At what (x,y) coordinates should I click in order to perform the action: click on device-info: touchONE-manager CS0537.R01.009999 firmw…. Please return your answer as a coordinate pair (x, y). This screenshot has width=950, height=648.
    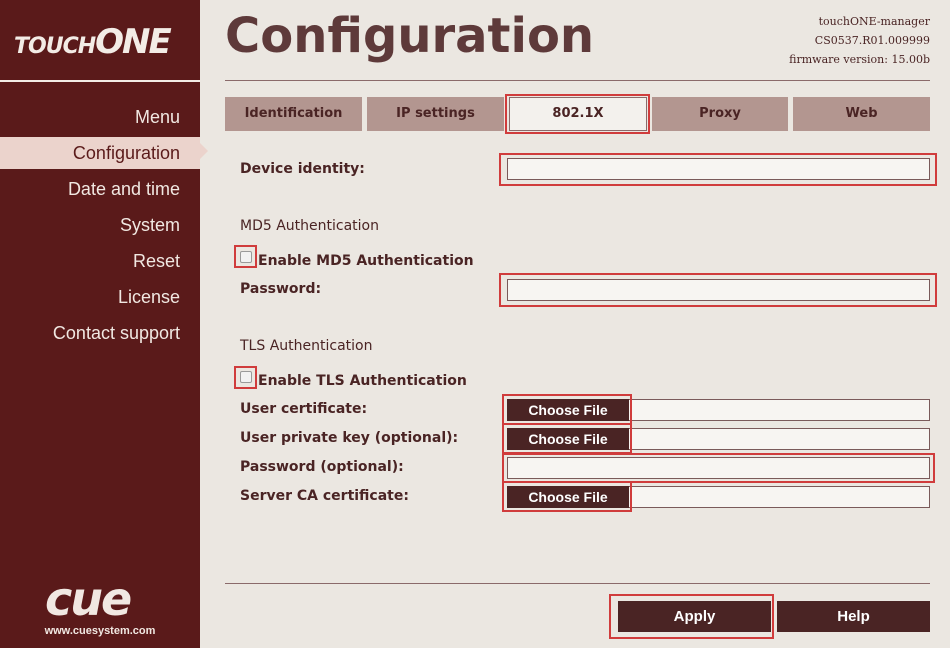
    Looking at the image, I should click on (859, 40).